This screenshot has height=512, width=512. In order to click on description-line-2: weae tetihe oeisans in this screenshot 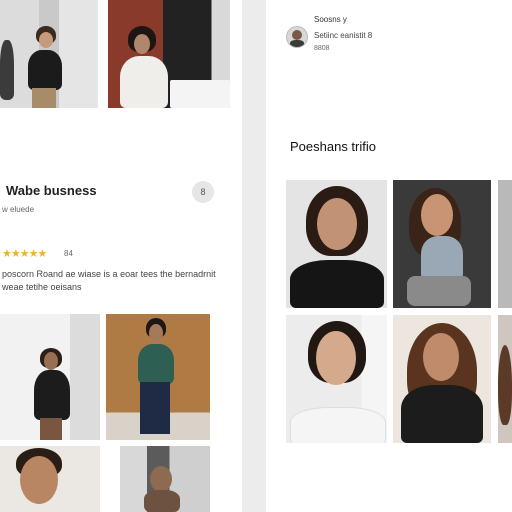, I will do `click(42, 287)`.